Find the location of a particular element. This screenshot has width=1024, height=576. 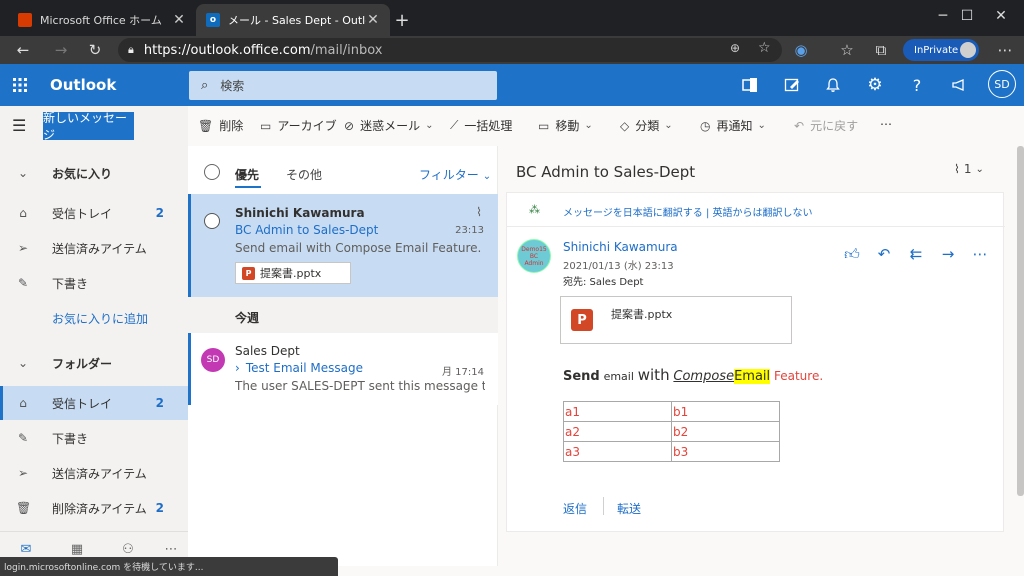

delete-button: 🗑︎ 削除 is located at coordinates (220, 125).